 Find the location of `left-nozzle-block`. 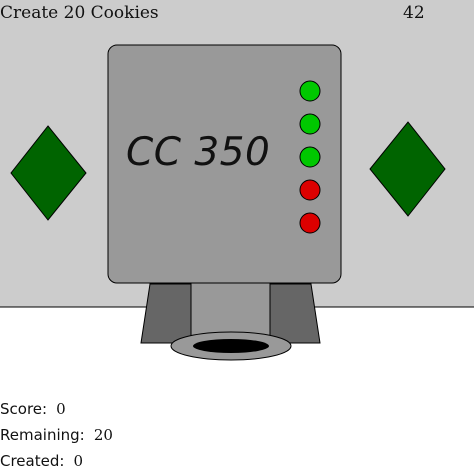

left-nozzle-block is located at coordinates (166, 313).